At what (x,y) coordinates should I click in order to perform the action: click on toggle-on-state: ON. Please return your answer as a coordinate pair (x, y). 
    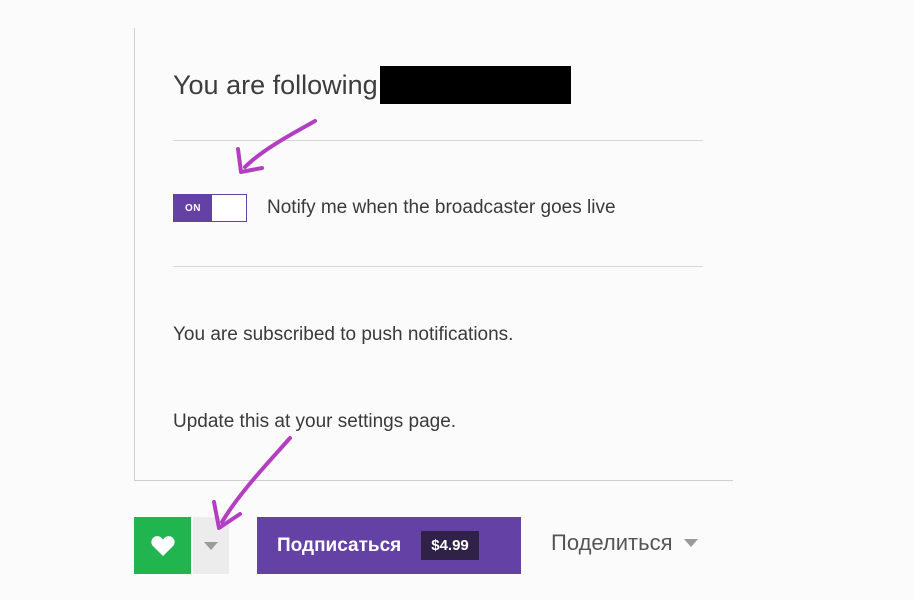
    Looking at the image, I should click on (193, 208).